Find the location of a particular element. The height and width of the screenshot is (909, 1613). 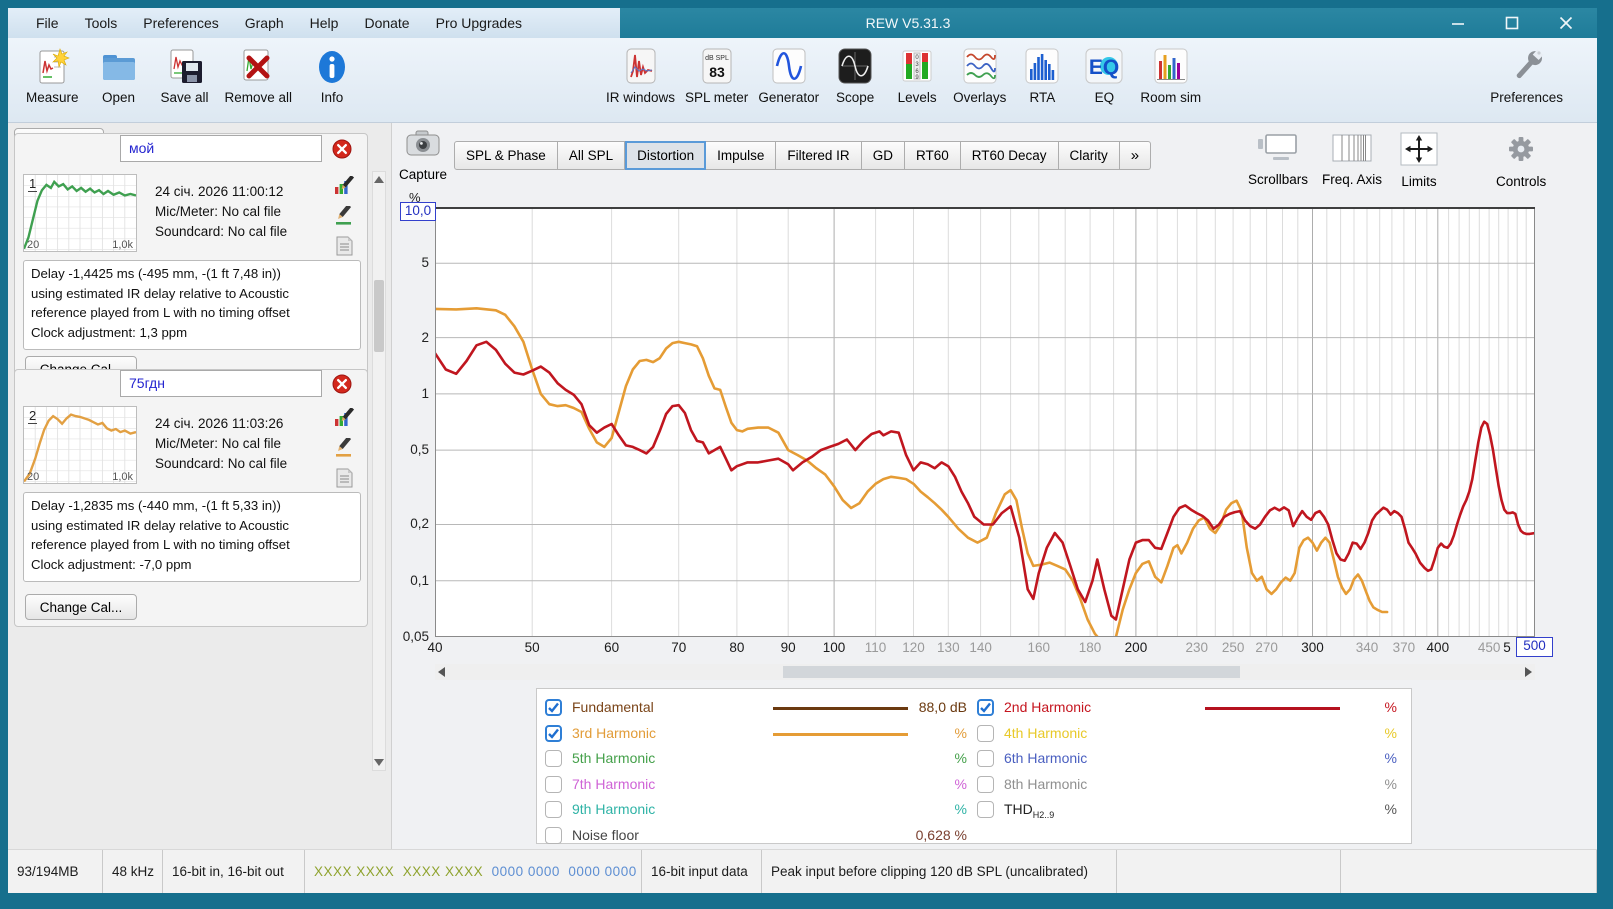

measurement-1-delete-icon is located at coordinates (342, 149).